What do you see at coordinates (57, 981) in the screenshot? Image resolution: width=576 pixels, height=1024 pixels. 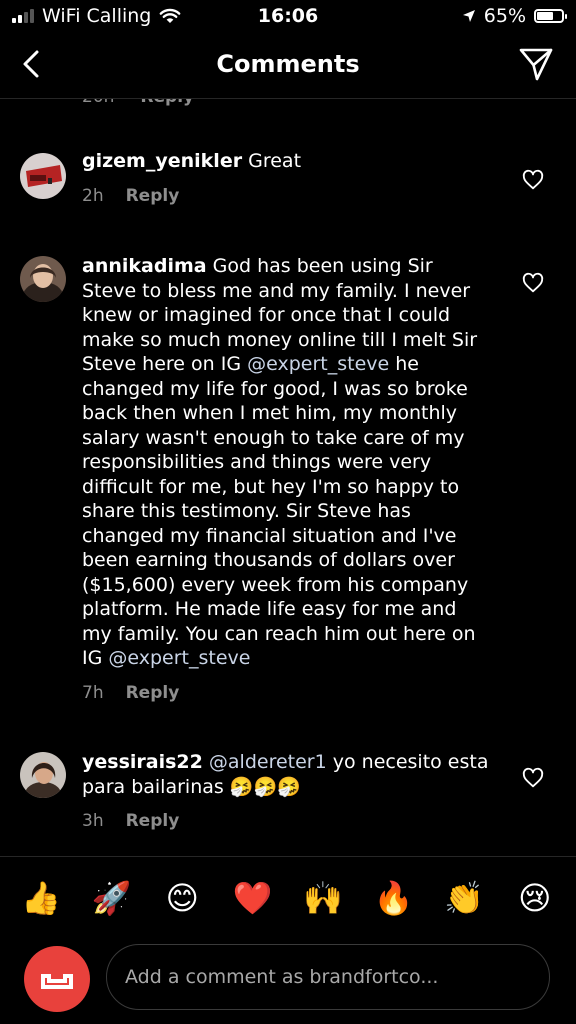 I see `brand-logo-icon` at bounding box center [57, 981].